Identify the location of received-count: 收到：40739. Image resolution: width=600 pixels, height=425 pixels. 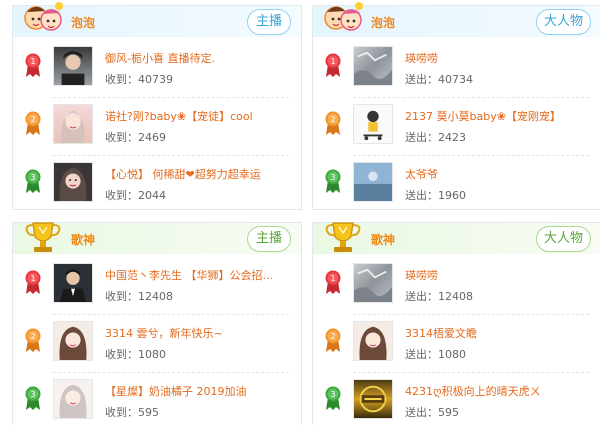
(139, 79).